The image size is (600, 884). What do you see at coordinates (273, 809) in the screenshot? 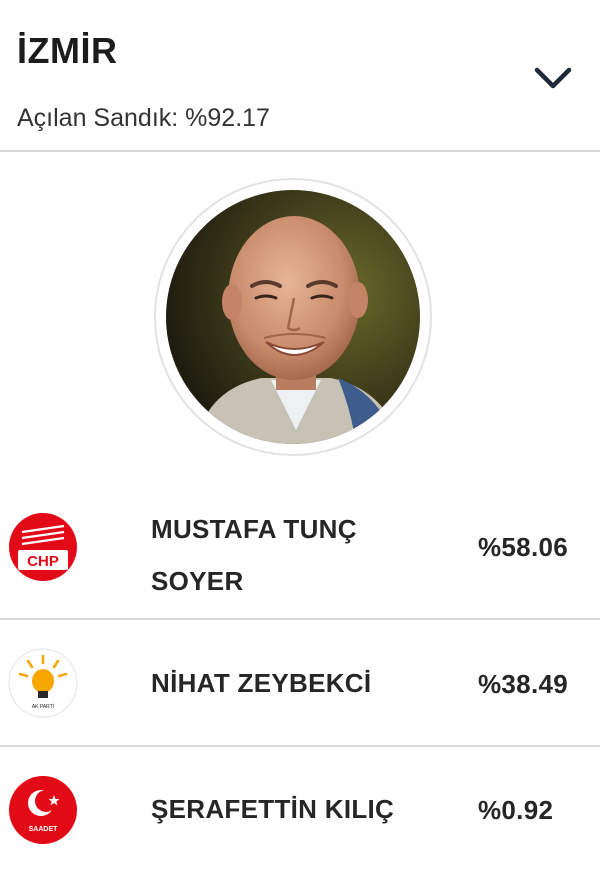
I see `candidate-name: ŞERAFETTİN KILIÇ` at bounding box center [273, 809].